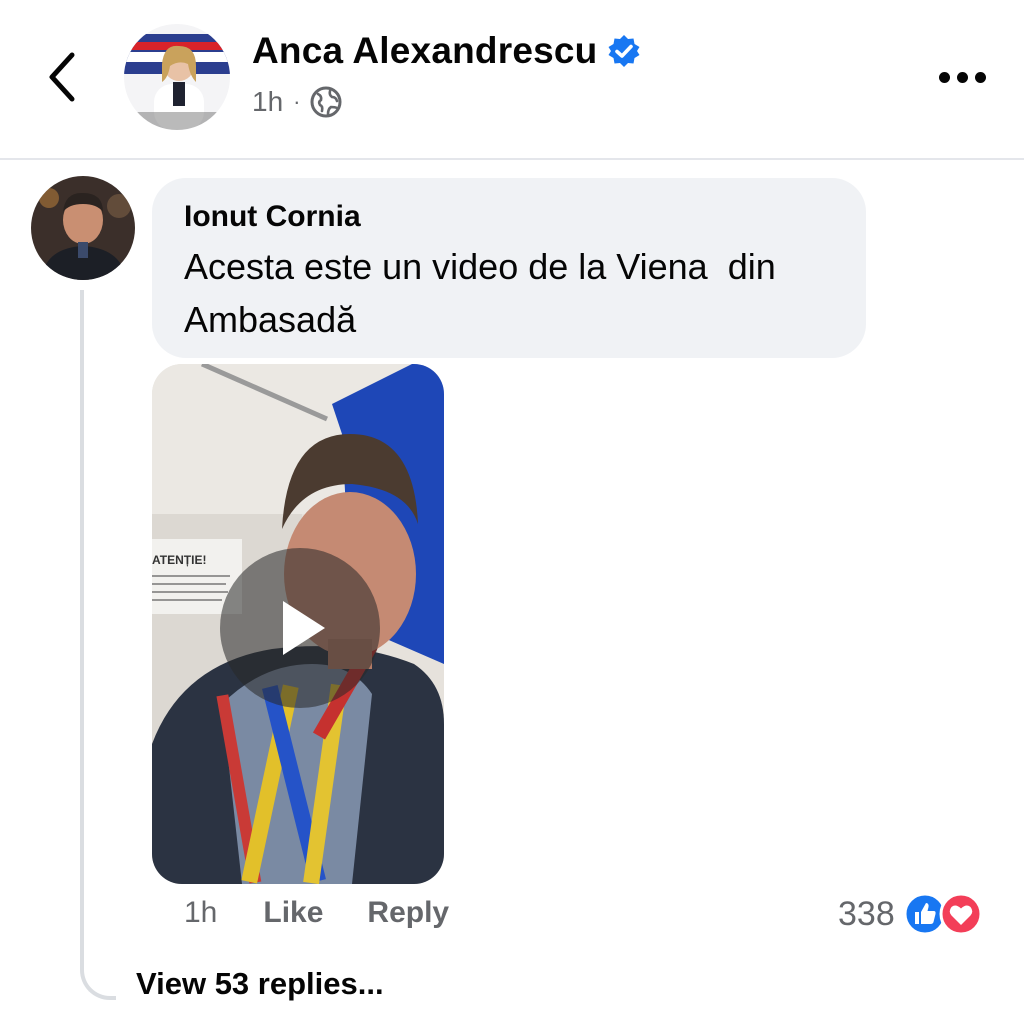  I want to click on reaction-summary: 338, so click(910, 914).